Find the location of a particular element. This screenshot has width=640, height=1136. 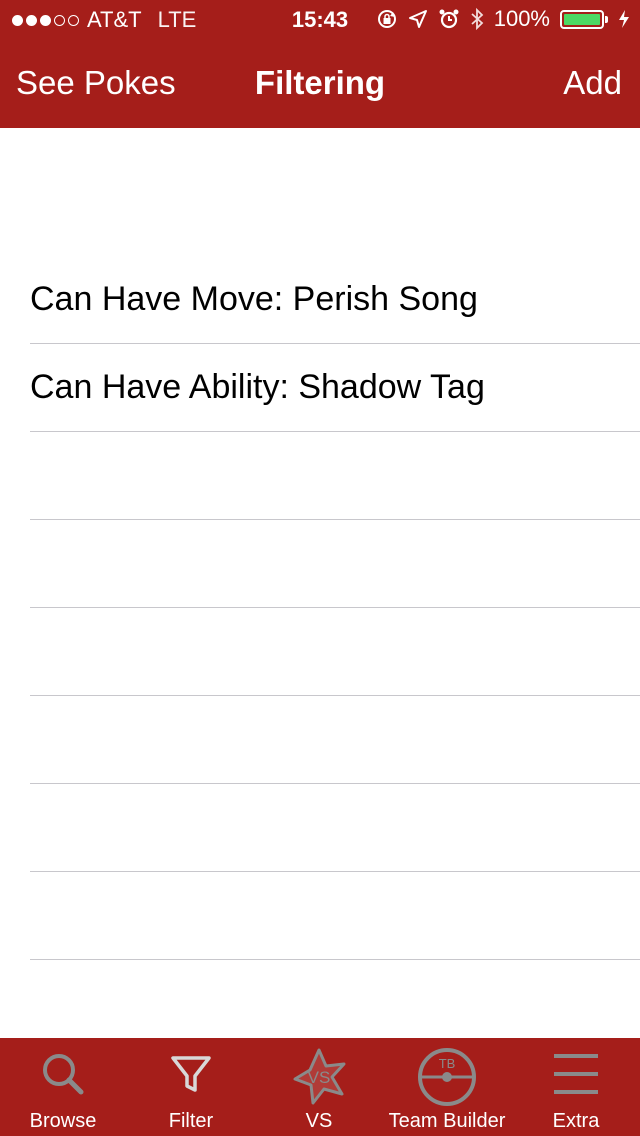

signal-strength-icon is located at coordinates (45, 20).